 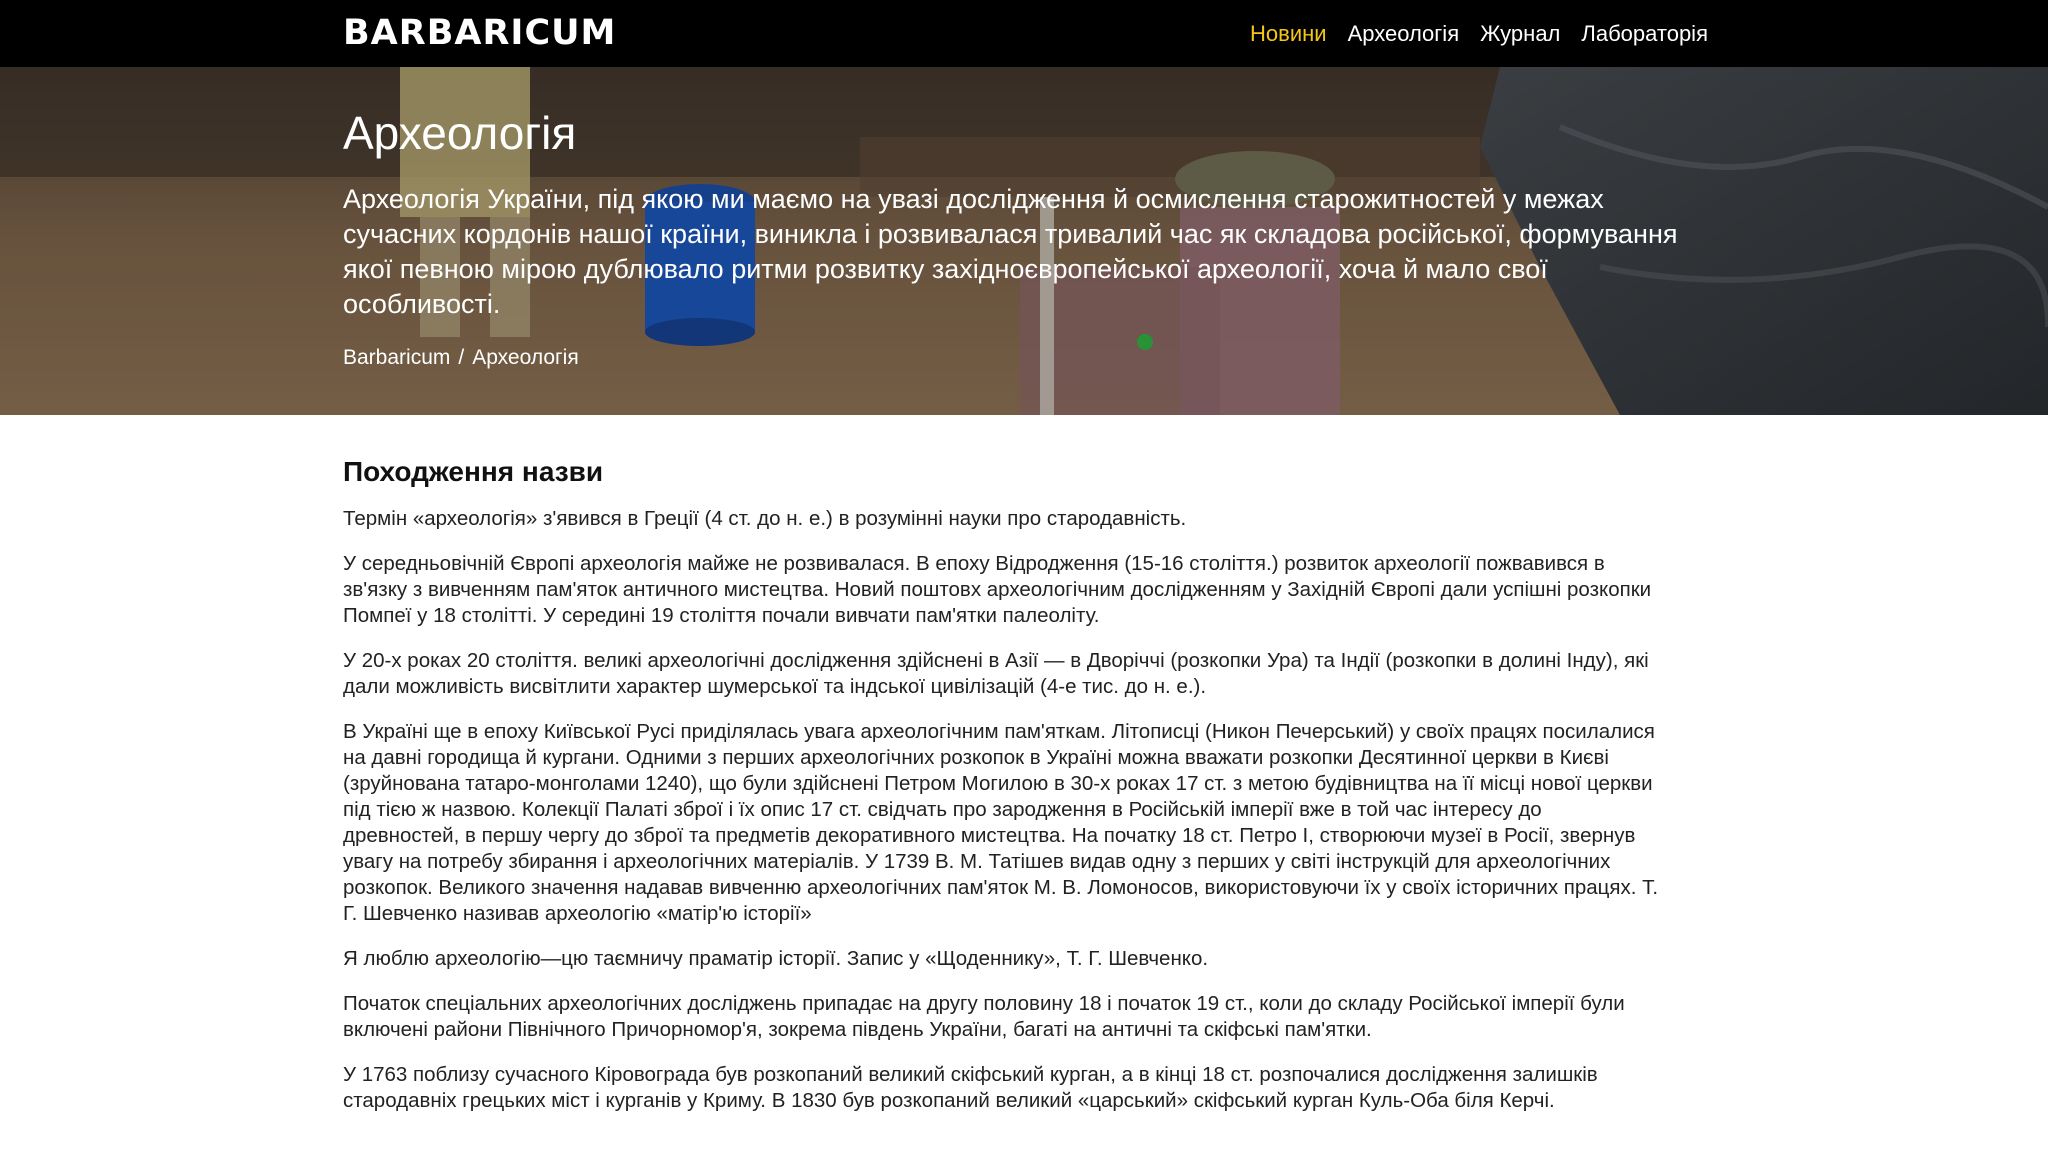 What do you see at coordinates (479, 33) in the screenshot?
I see `site-logo: BARBARICUM` at bounding box center [479, 33].